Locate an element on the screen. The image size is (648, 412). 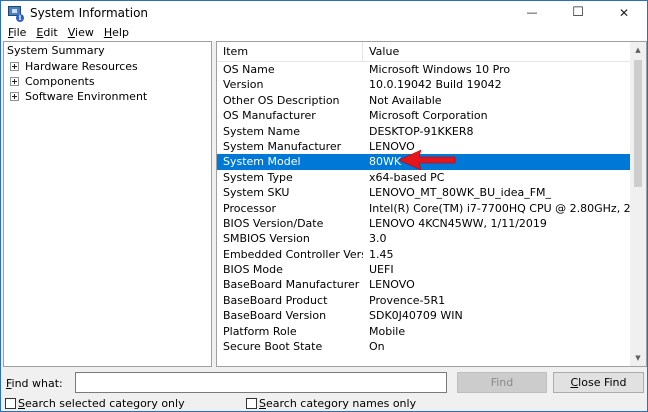
close-window-button: ✕ is located at coordinates (624, 12).